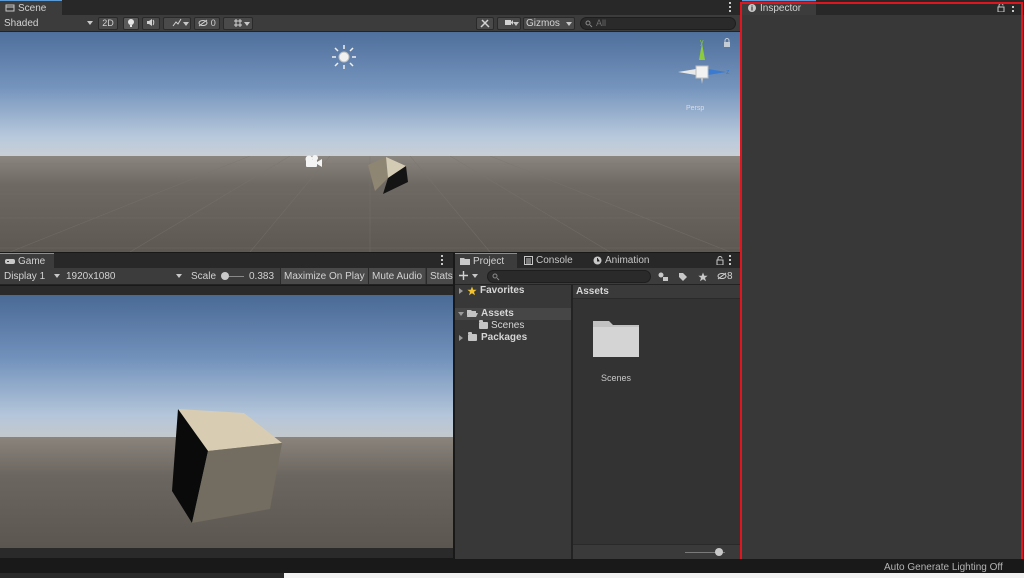 The image size is (1024, 578). I want to click on project-folder-tree: Favorites Assets Scenes Packages, so click(513, 422).